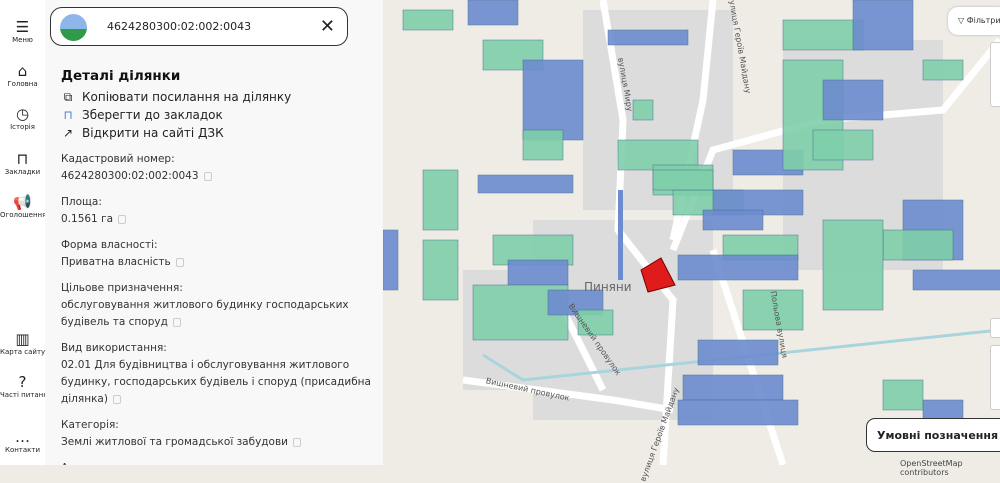 Image resolution: width=1000 pixels, height=483 pixels. I want to click on rail-label: Карта сайту, so click(22, 352).